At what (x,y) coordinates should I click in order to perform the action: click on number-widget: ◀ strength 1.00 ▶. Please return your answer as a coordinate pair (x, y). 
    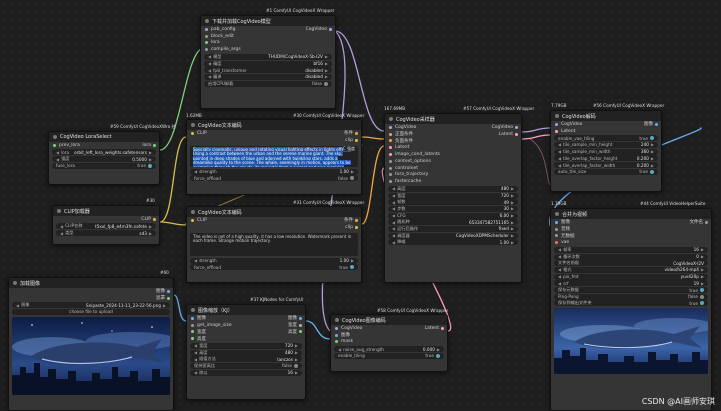
    Looking at the image, I should click on (274, 260).